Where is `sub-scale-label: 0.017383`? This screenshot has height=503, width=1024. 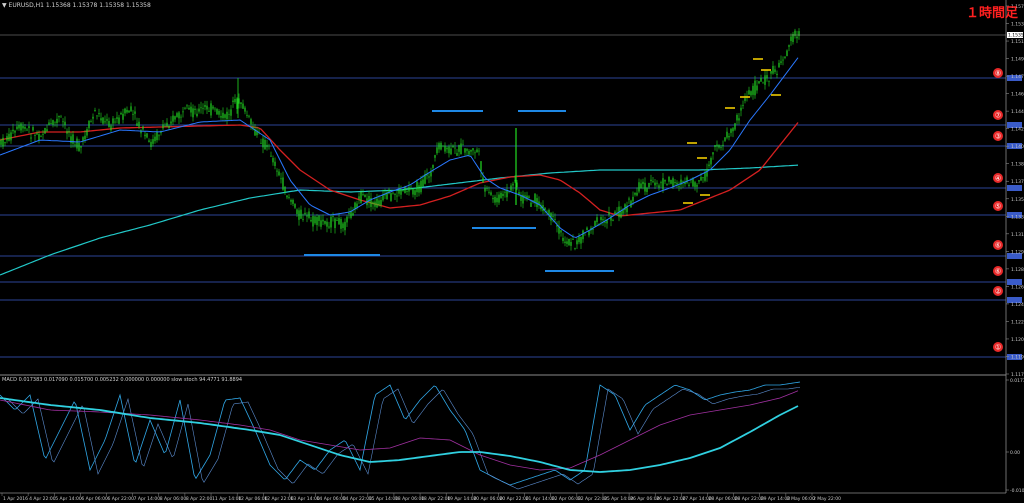 sub-scale-label: 0.017383 is located at coordinates (1017, 381).